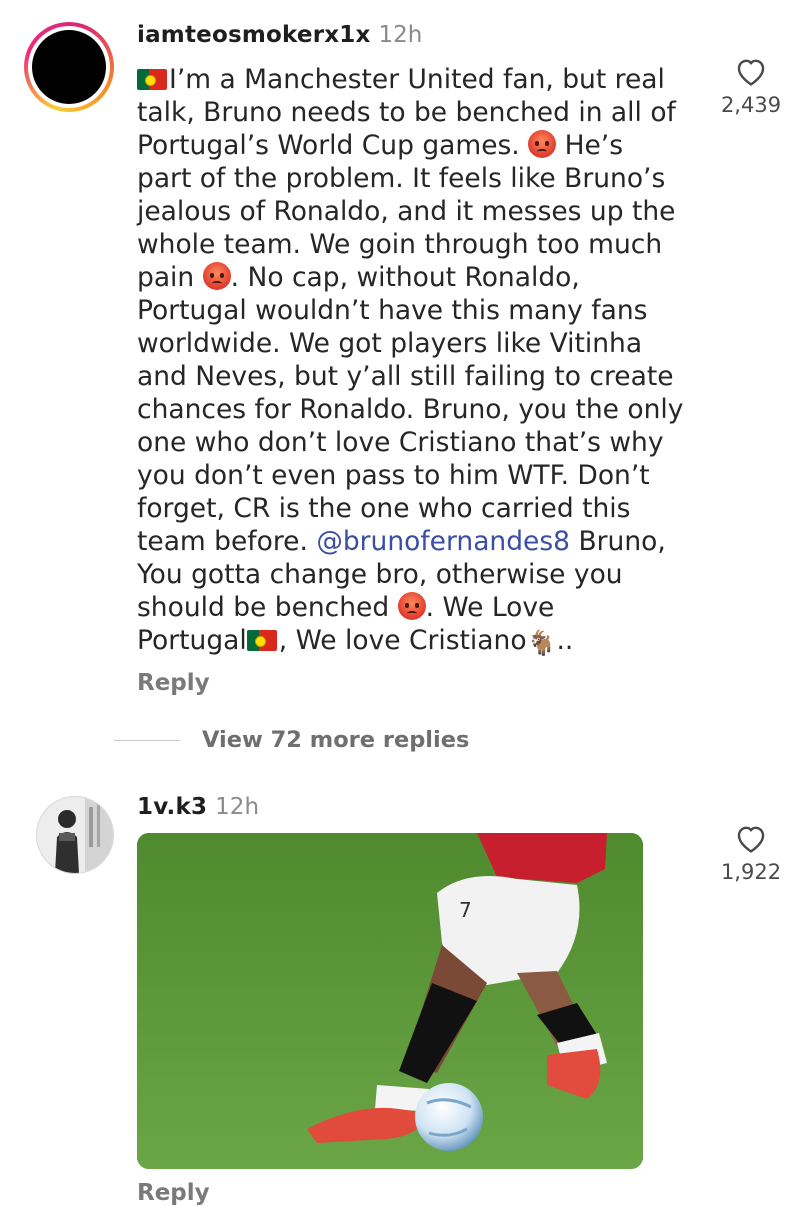 This screenshot has width=809, height=1206. I want to click on comment-line: worldwide. We got players like Vitinha, so click(390, 343).